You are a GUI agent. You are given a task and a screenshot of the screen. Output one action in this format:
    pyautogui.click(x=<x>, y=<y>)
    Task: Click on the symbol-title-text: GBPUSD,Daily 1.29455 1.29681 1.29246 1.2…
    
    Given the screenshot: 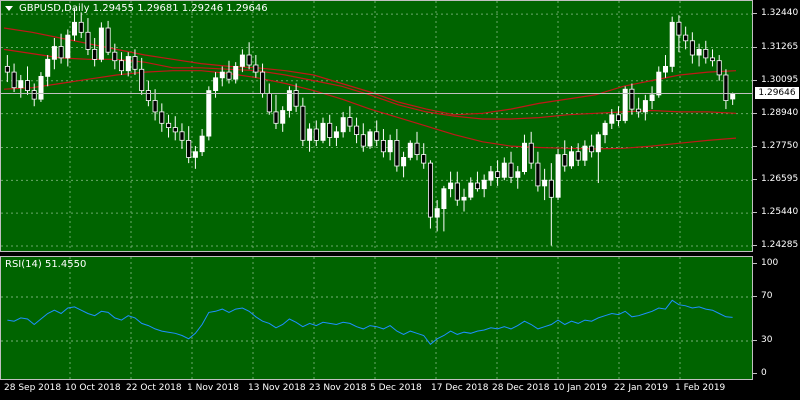 What is the action you would take?
    pyautogui.click(x=143, y=8)
    